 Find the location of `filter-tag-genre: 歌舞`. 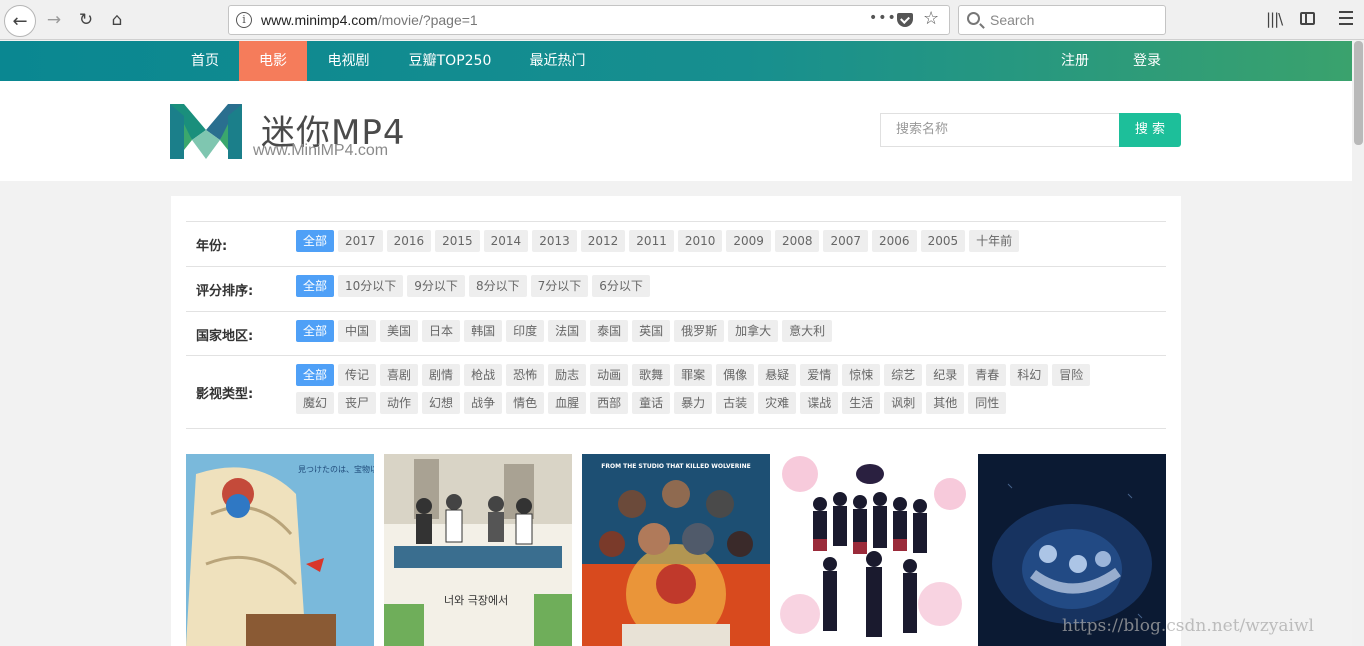

filter-tag-genre: 歌舞 is located at coordinates (651, 375).